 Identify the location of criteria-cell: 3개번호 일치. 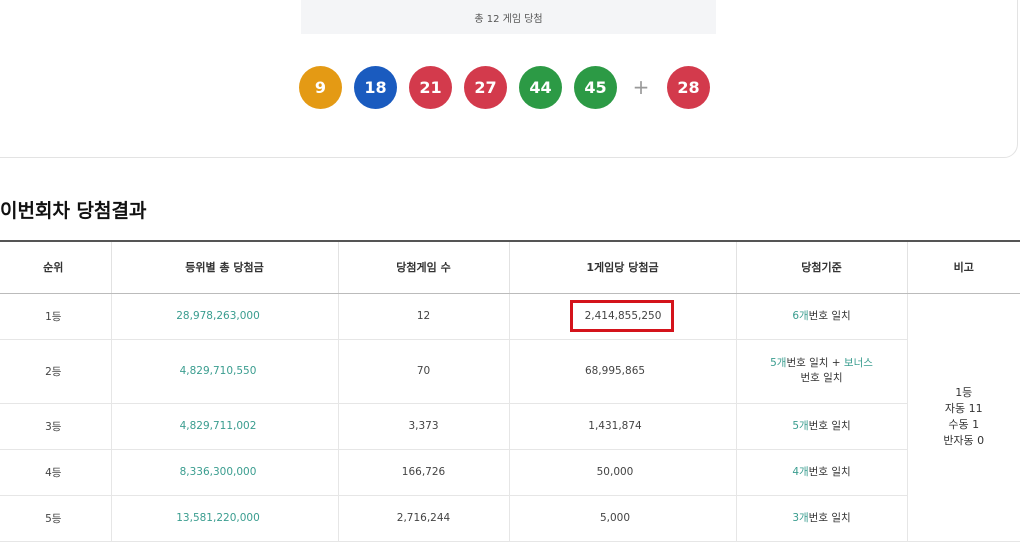
(821, 518).